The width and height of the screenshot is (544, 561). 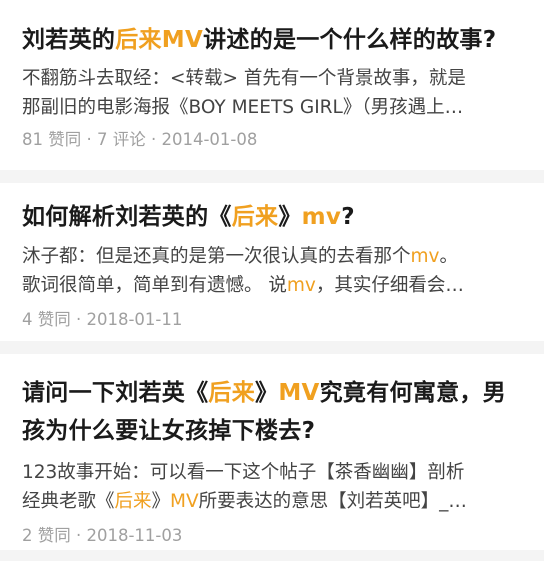 What do you see at coordinates (321, 217) in the screenshot?
I see `title-highlight: mv` at bounding box center [321, 217].